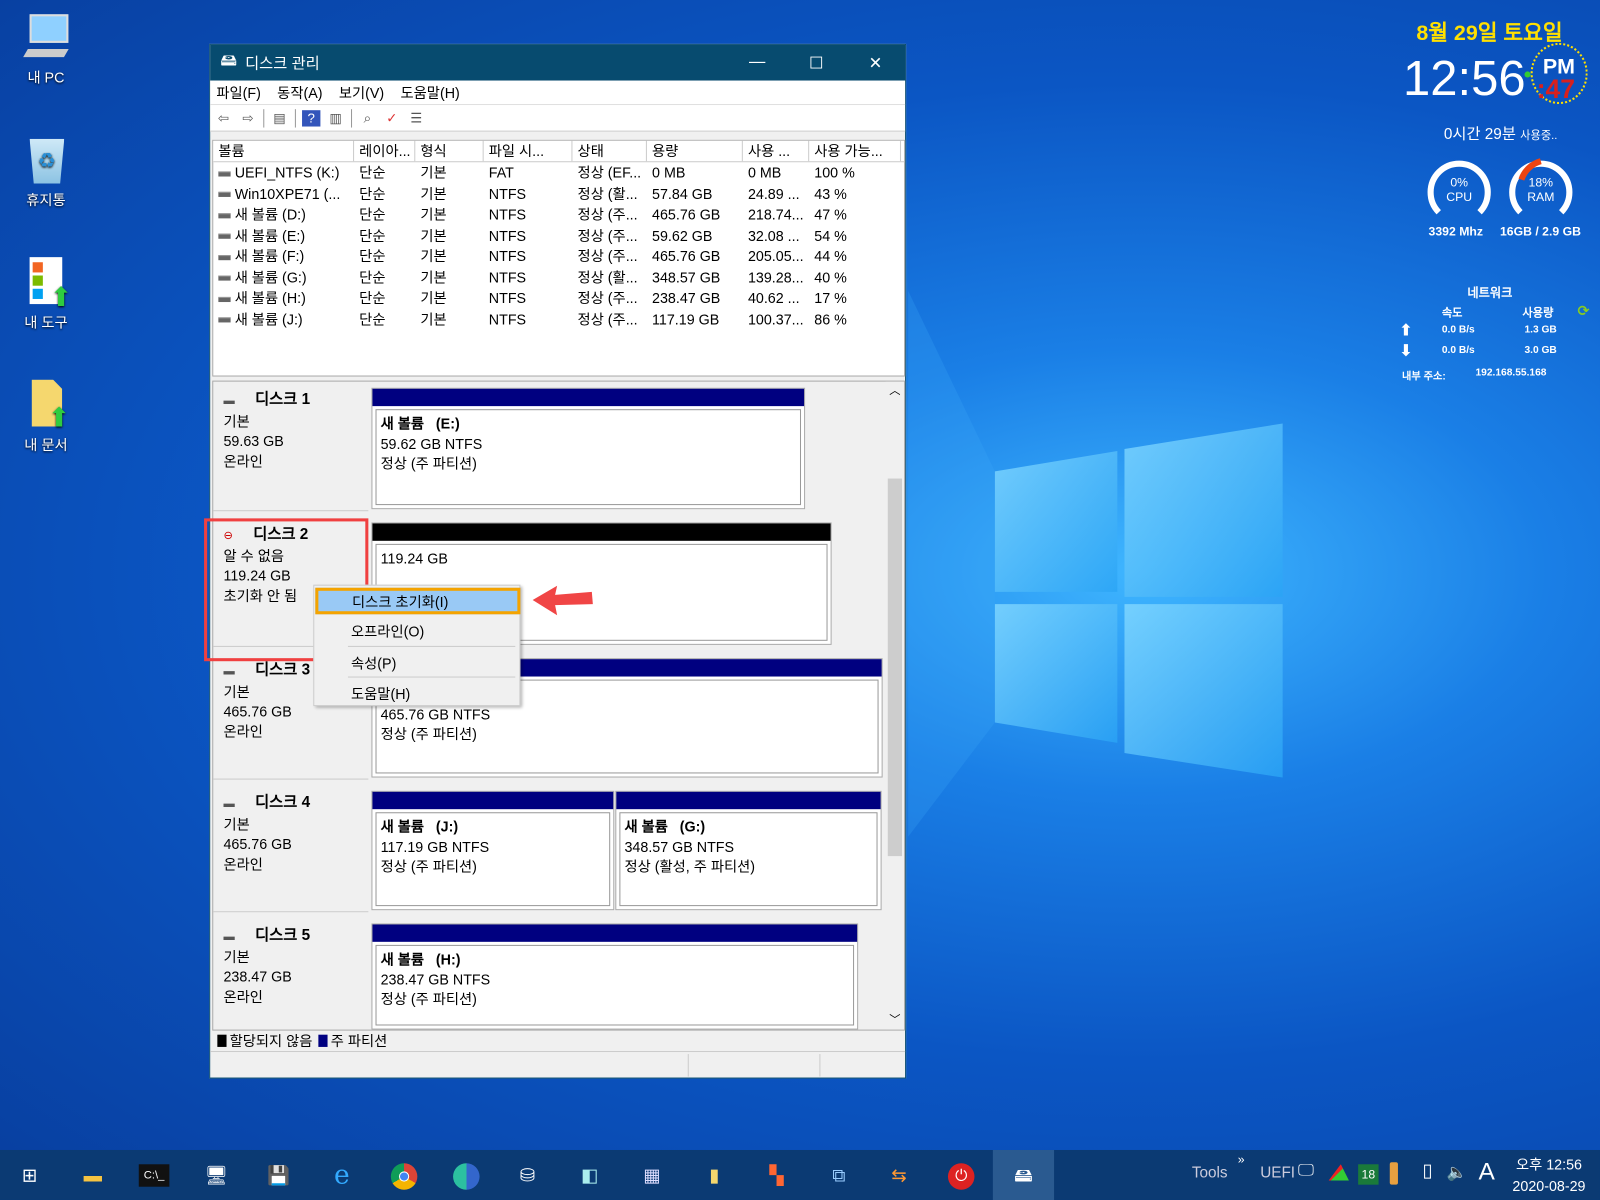 The height and width of the screenshot is (1200, 1600). What do you see at coordinates (229, 401) in the screenshot?
I see `disk-icon: ▬` at bounding box center [229, 401].